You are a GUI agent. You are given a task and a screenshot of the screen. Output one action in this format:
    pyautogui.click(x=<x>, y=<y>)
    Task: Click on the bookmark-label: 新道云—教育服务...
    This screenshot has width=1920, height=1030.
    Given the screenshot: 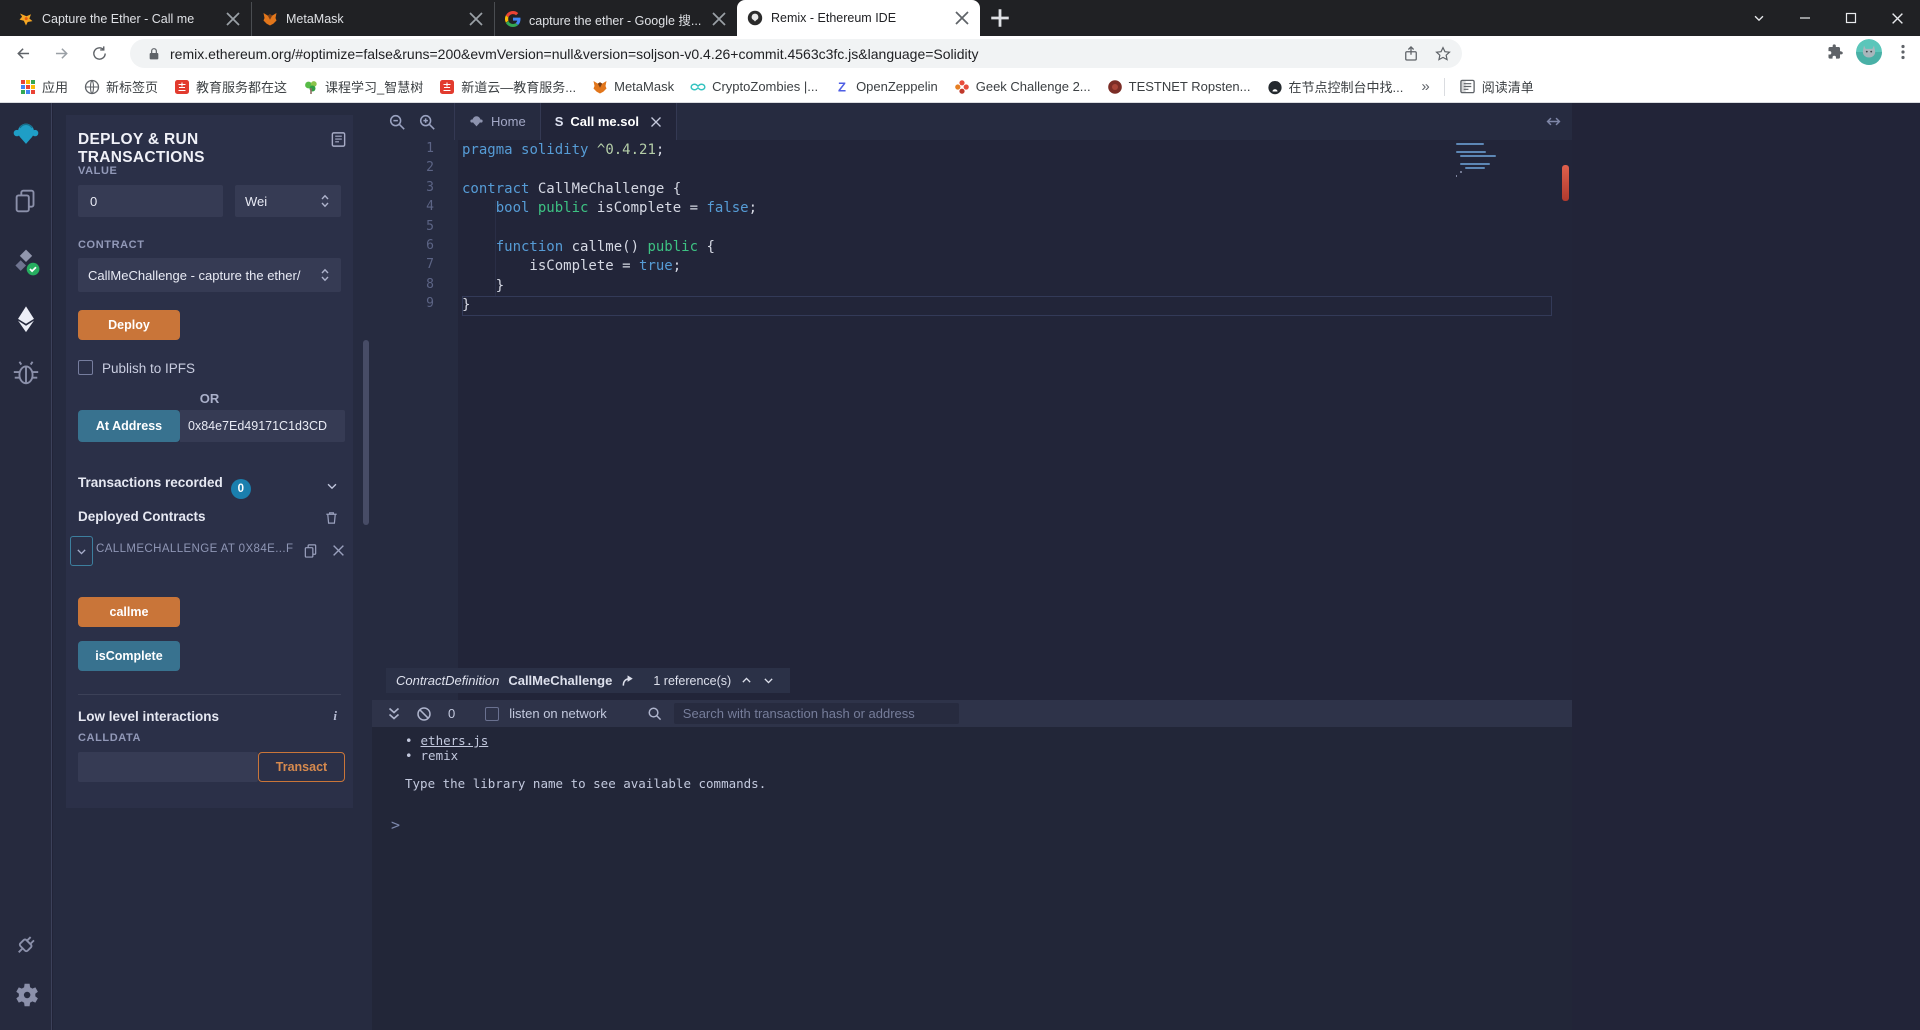 What is the action you would take?
    pyautogui.click(x=519, y=87)
    